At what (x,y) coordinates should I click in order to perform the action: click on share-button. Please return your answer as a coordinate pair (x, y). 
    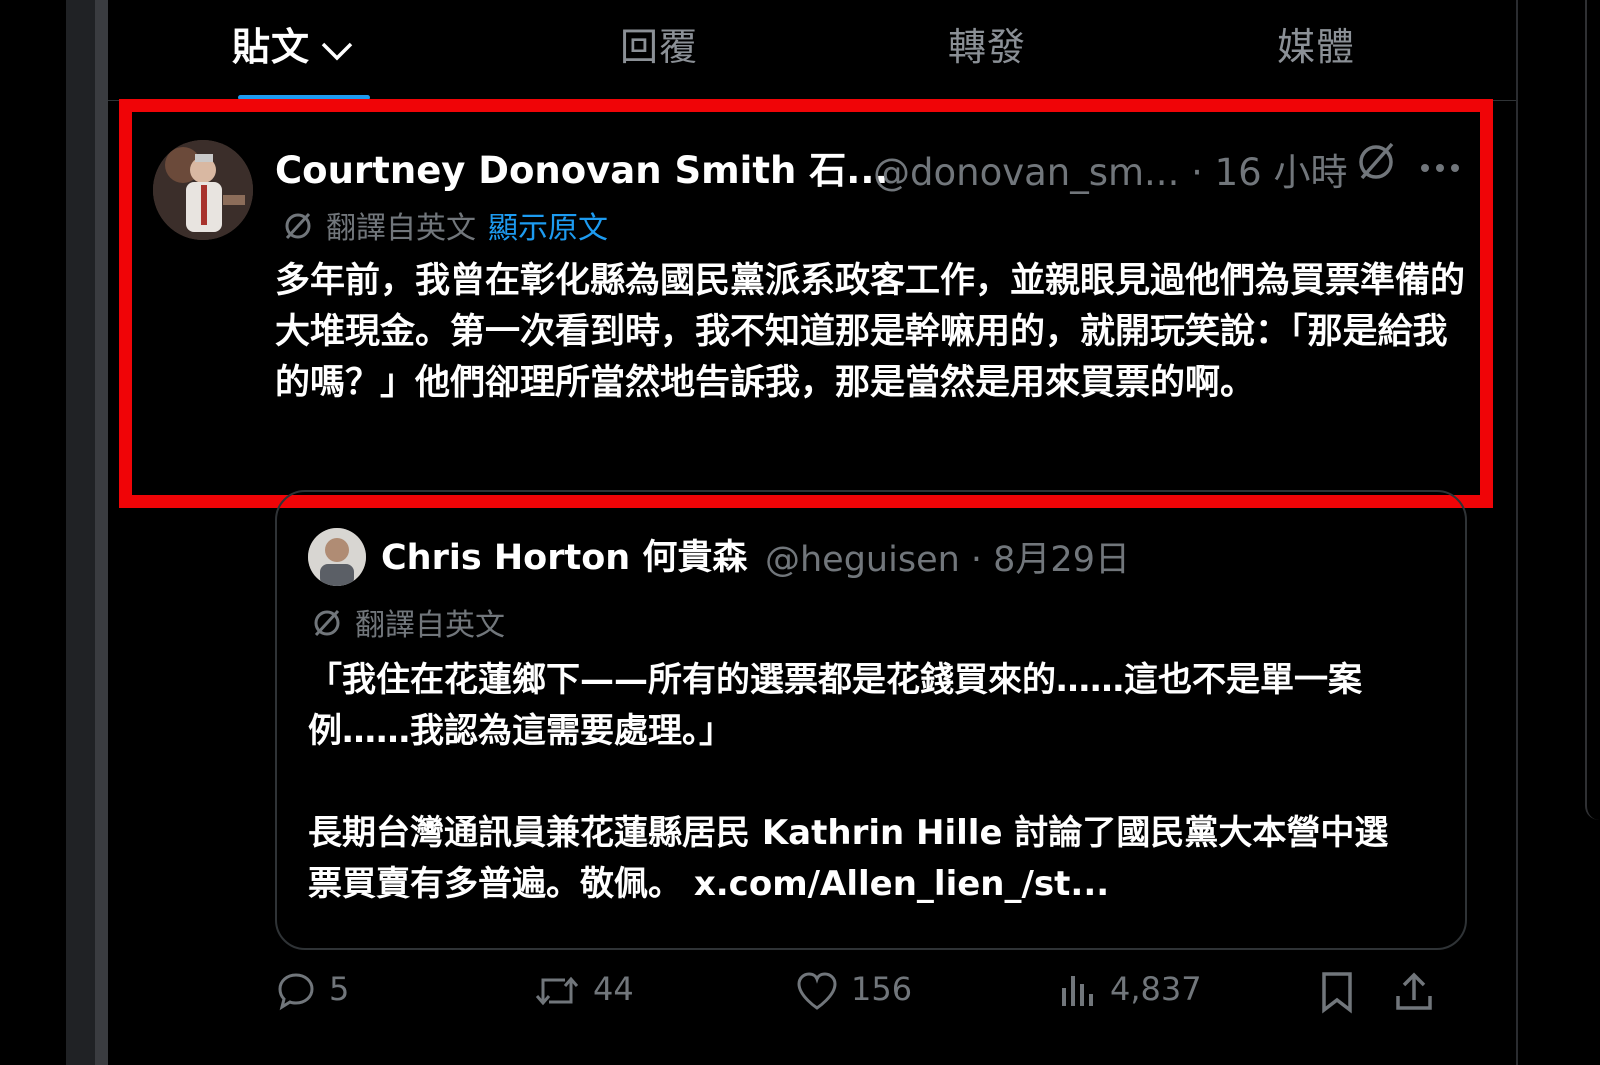
    Looking at the image, I should click on (1420, 992).